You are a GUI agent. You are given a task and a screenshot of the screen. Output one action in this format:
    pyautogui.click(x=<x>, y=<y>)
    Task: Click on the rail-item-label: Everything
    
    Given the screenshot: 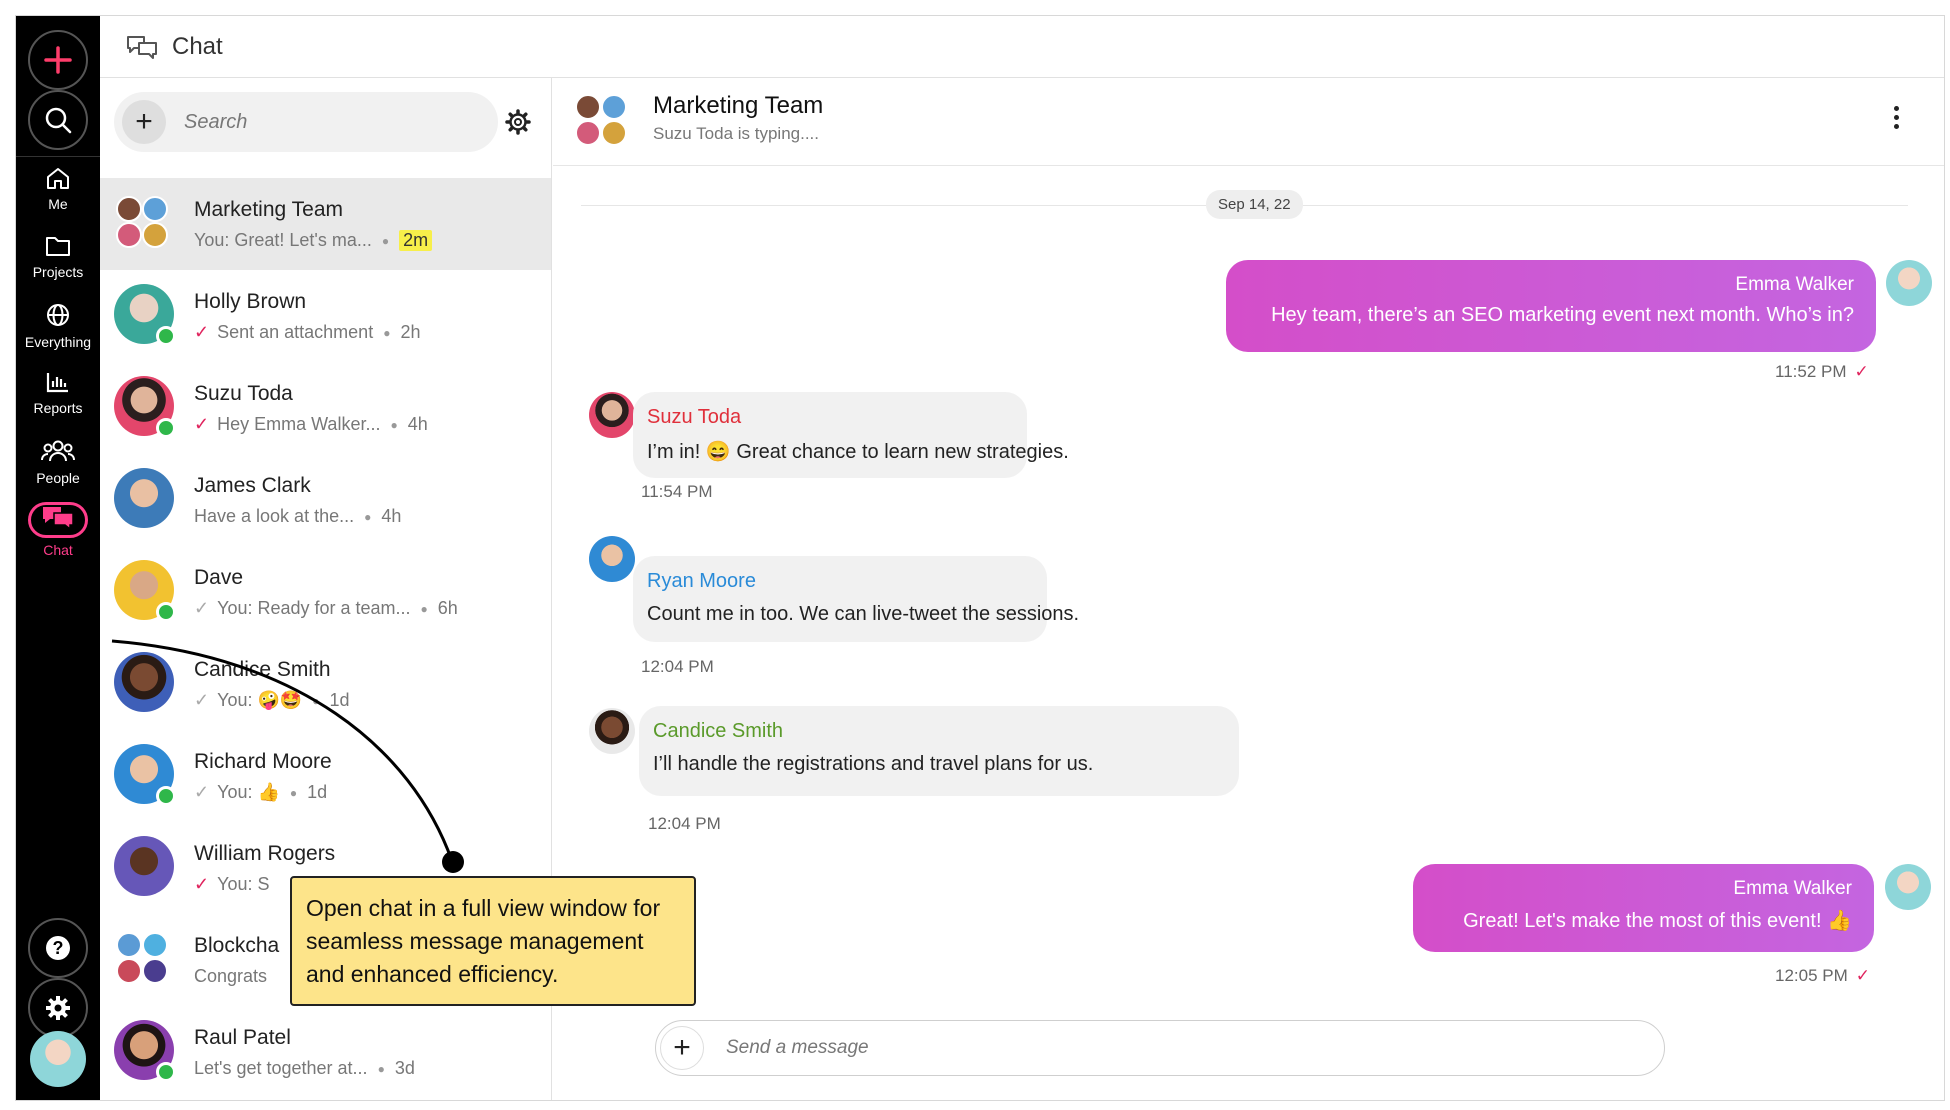 What is the action you would take?
    pyautogui.click(x=58, y=342)
    